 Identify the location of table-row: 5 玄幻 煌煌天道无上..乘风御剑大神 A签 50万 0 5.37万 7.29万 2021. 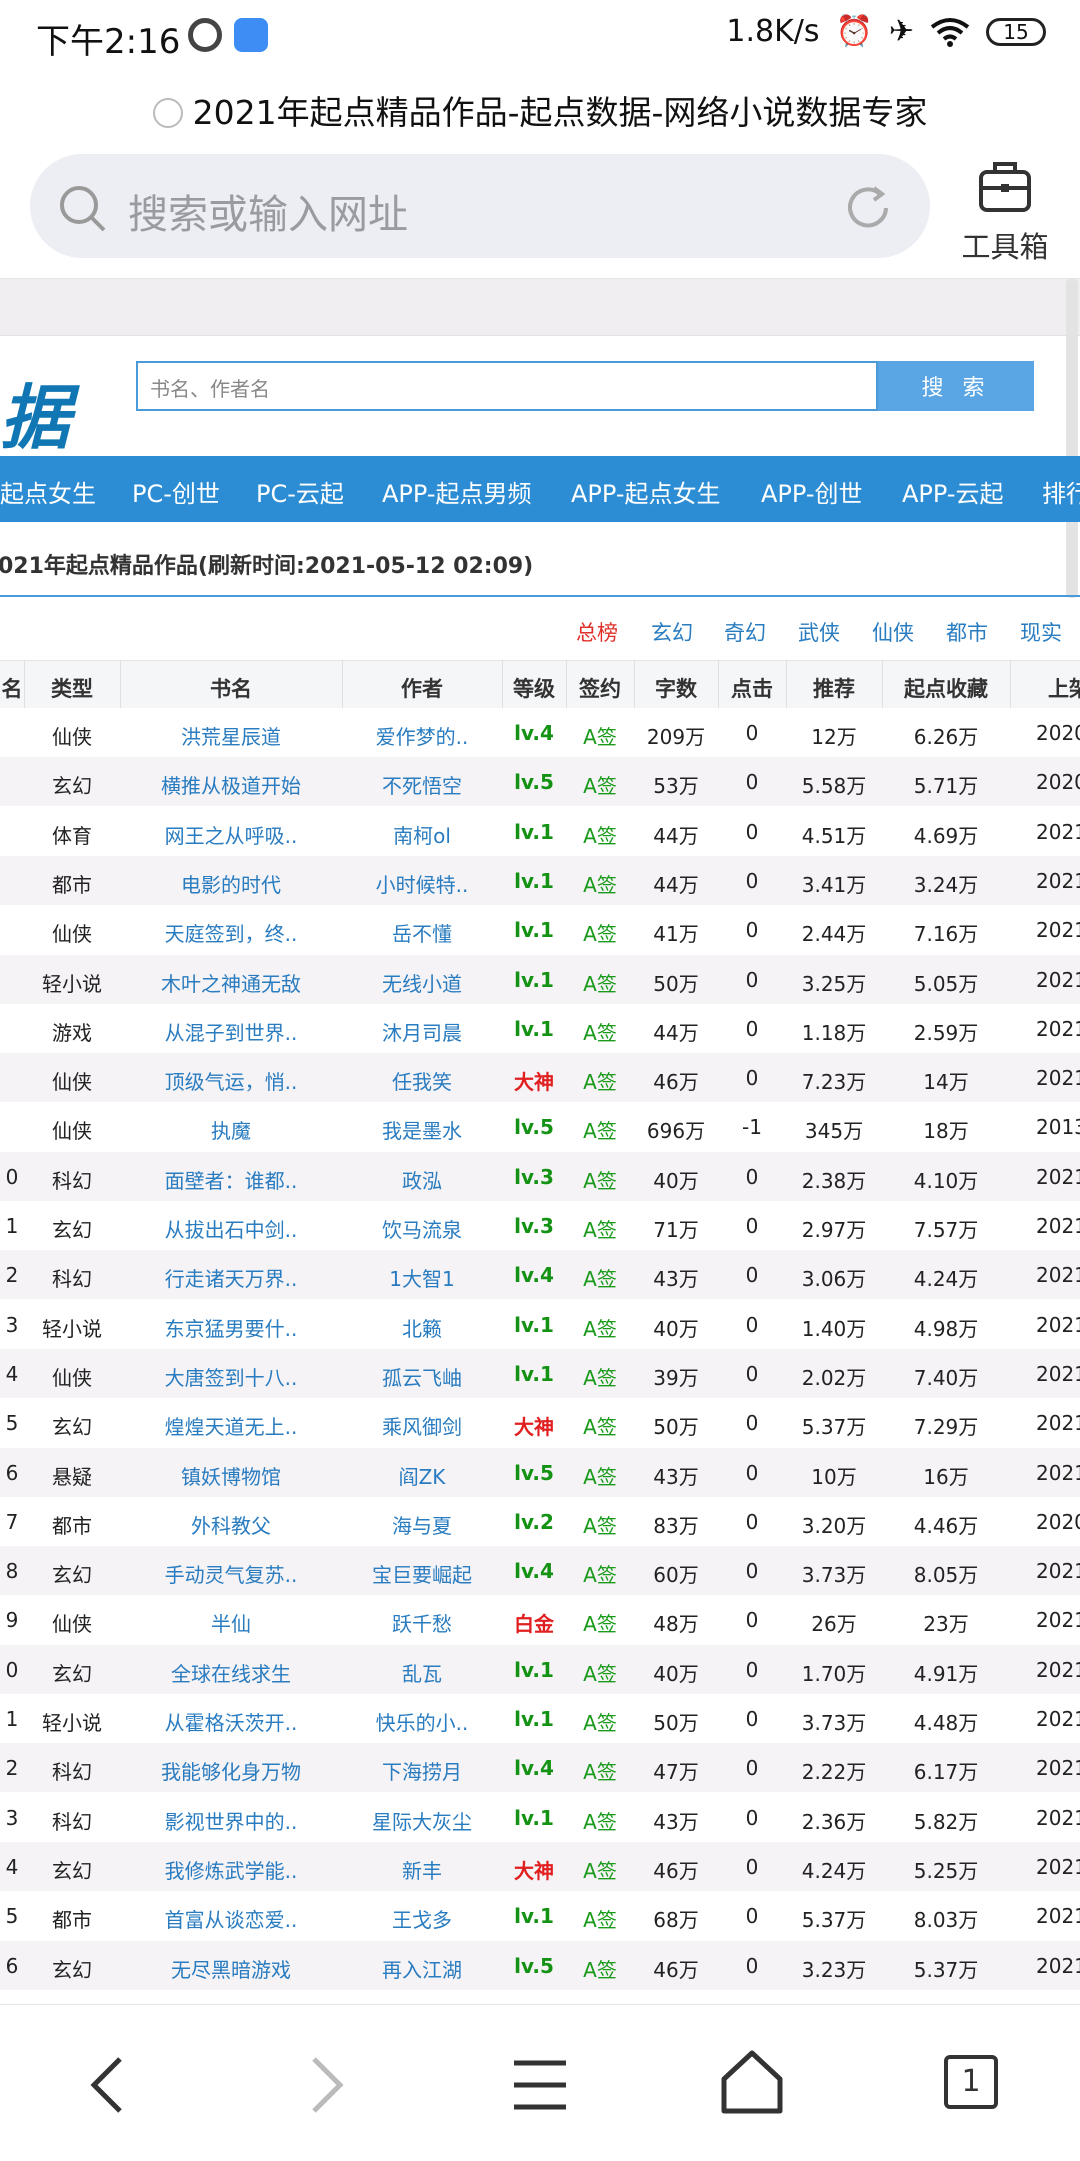
(540, 1423).